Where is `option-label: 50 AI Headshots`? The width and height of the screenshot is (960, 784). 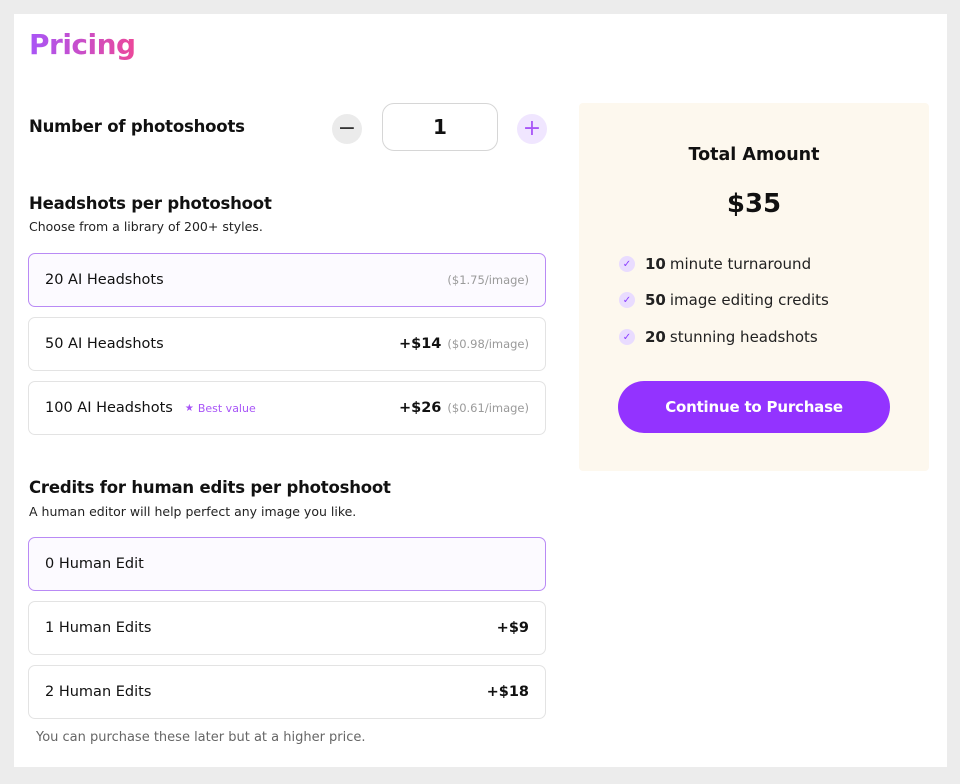
option-label: 50 AI Headshots is located at coordinates (104, 344).